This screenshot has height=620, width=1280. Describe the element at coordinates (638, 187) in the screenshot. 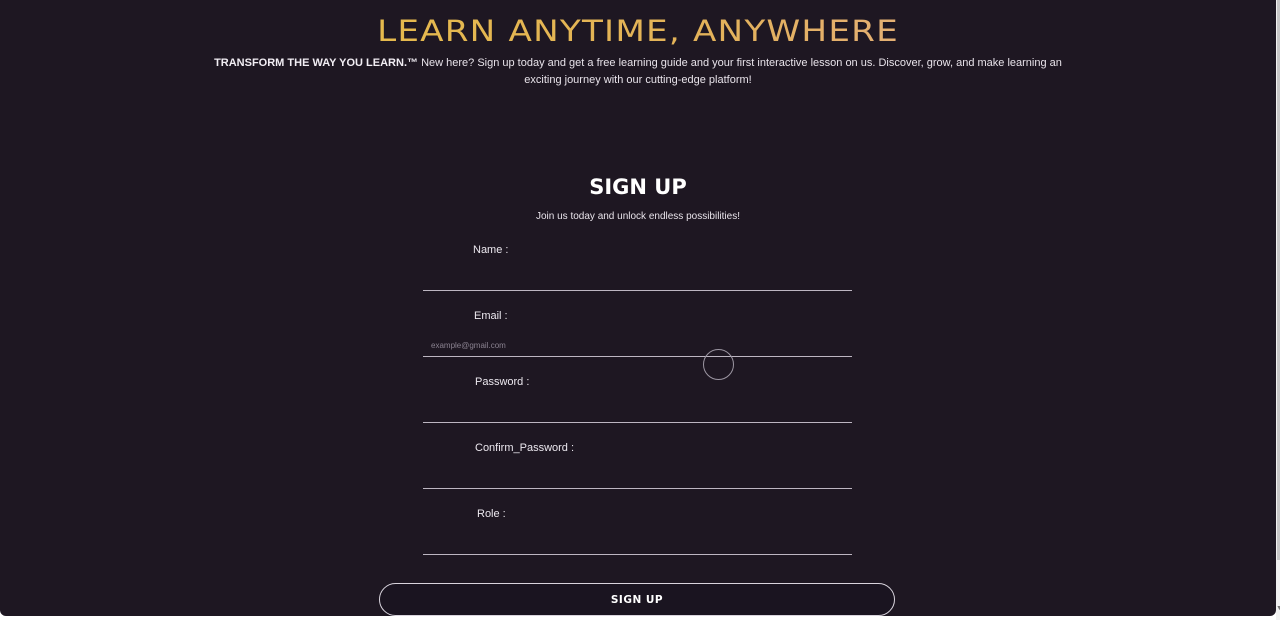

I see `signup-heading: SIGN UP` at that location.